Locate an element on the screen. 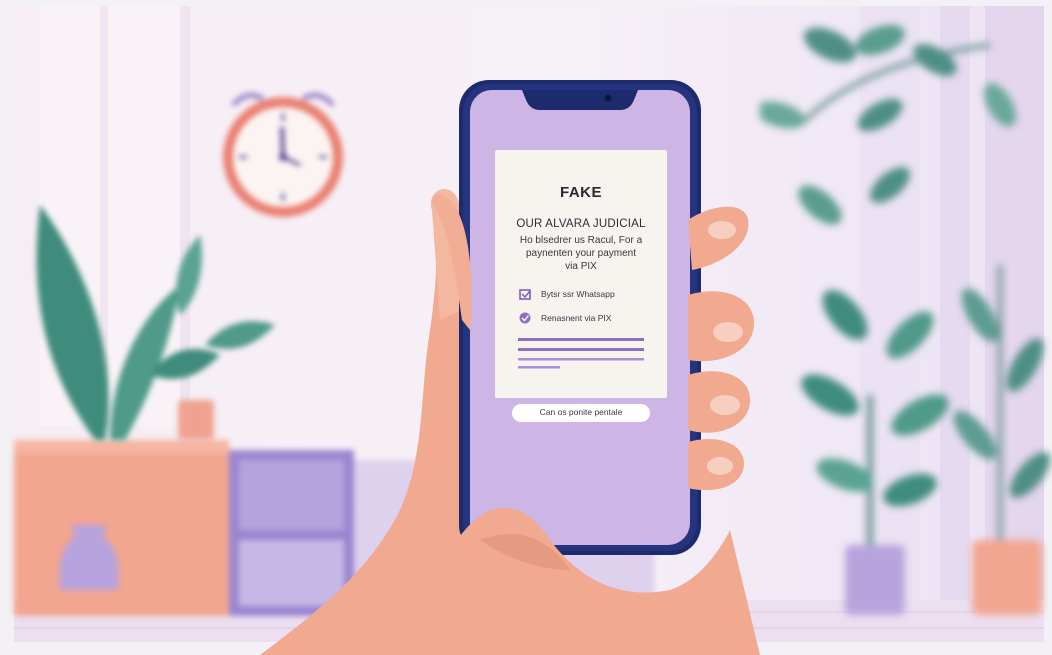 The image size is (1052, 655). card-body-line: Ho blsedrer us Racul, For a is located at coordinates (581, 240).